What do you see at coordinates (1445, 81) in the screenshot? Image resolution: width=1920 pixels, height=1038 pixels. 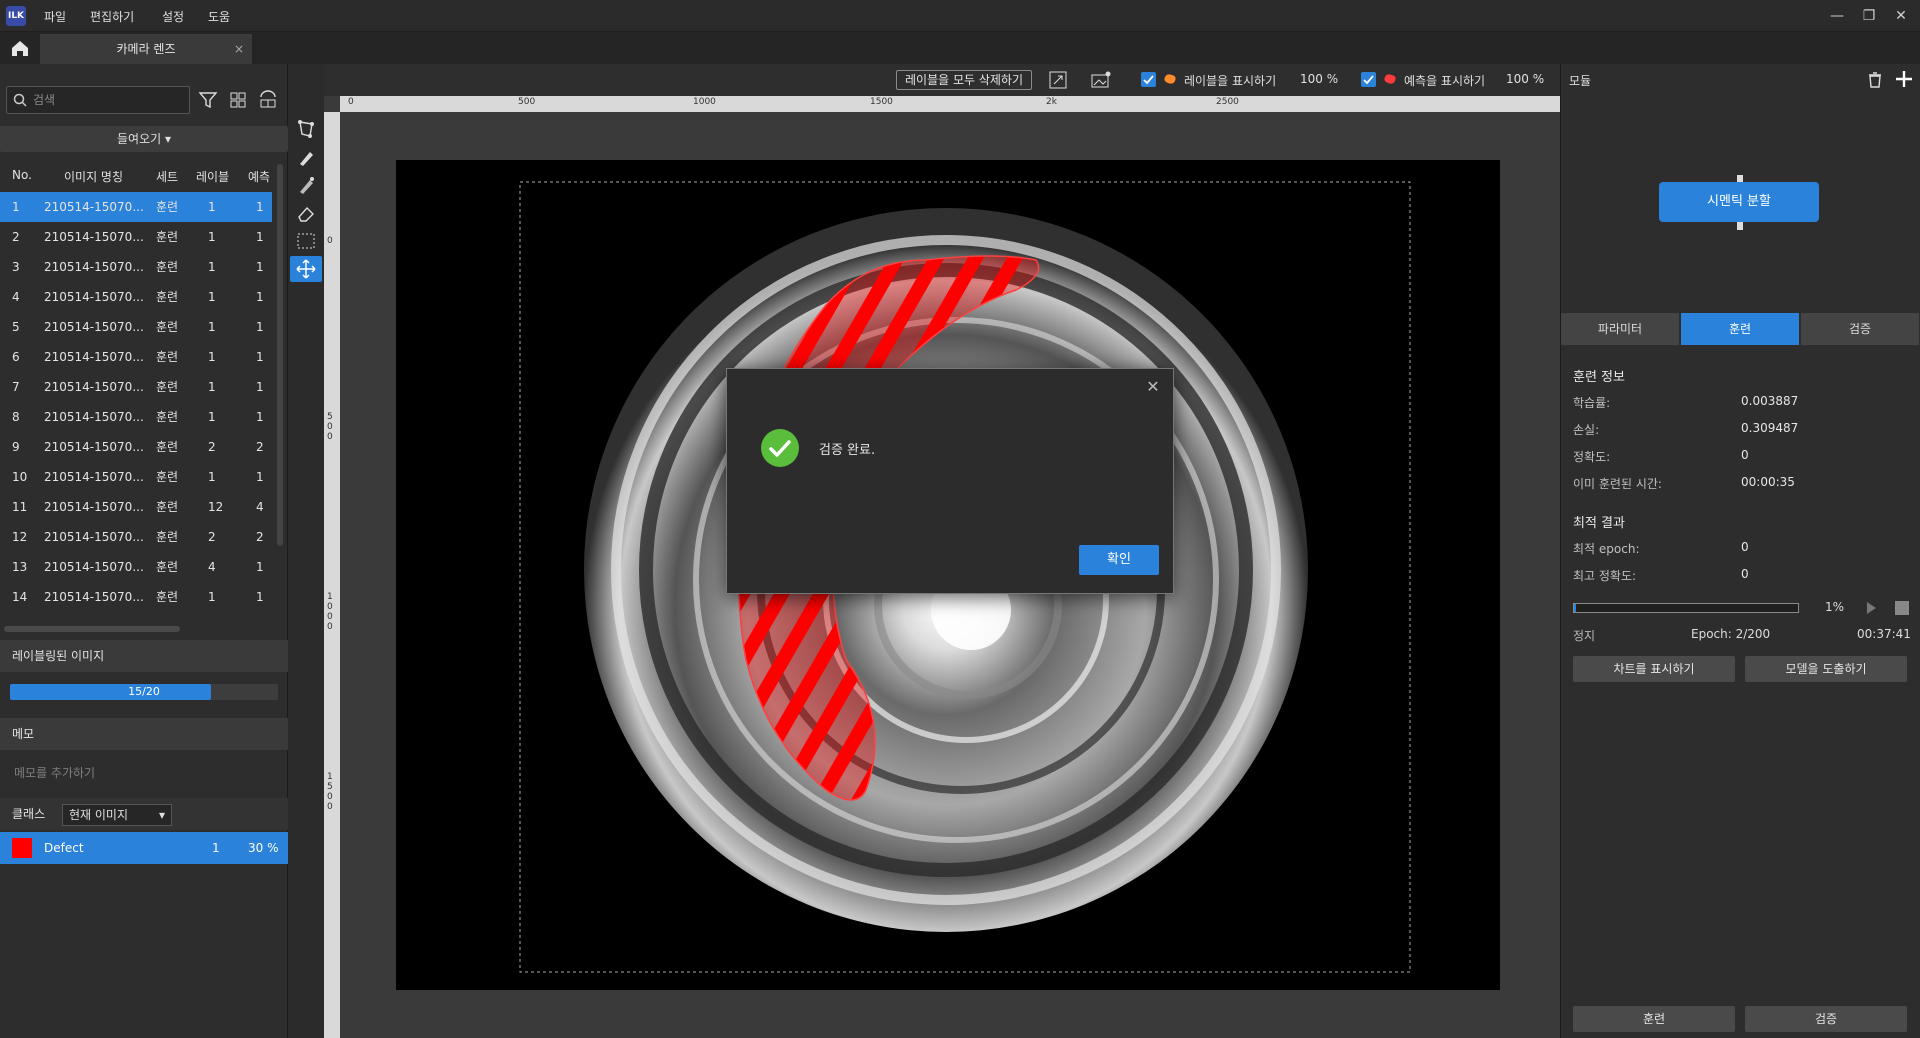 I see `show-prediction-label: 예측을 표시하기` at bounding box center [1445, 81].